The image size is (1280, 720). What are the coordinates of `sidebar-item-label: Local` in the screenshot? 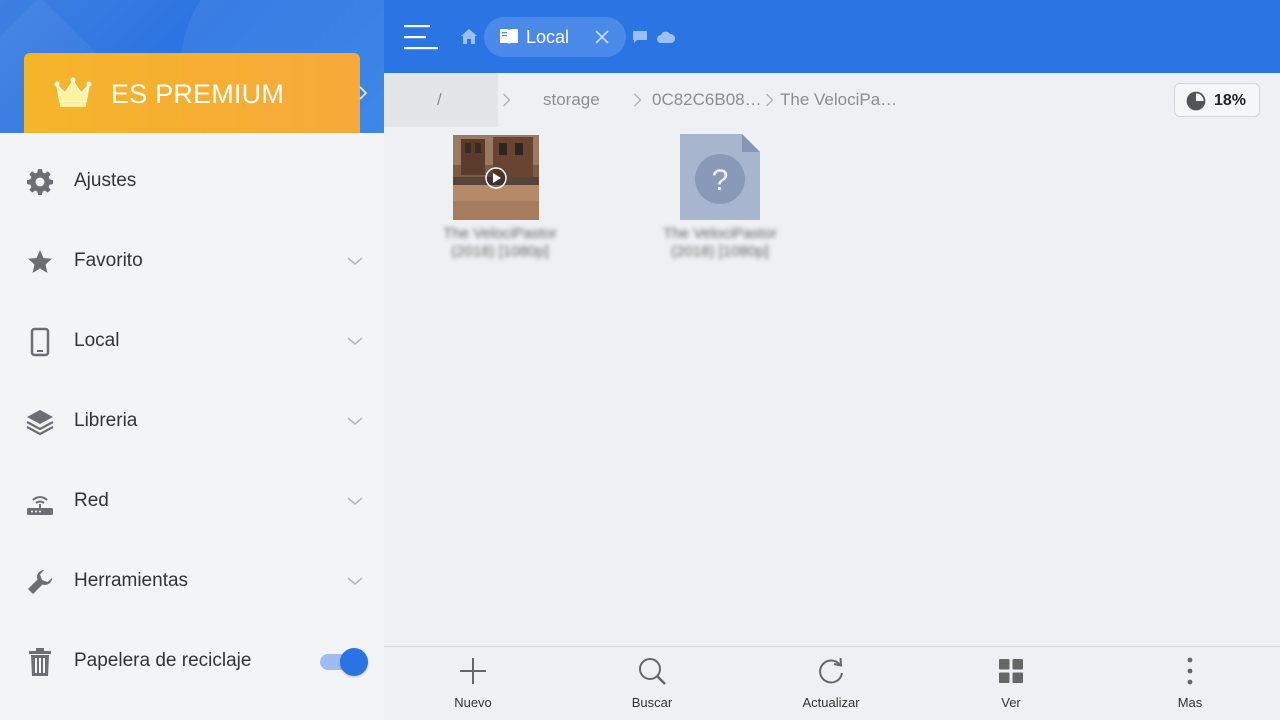 It's located at (97, 340).